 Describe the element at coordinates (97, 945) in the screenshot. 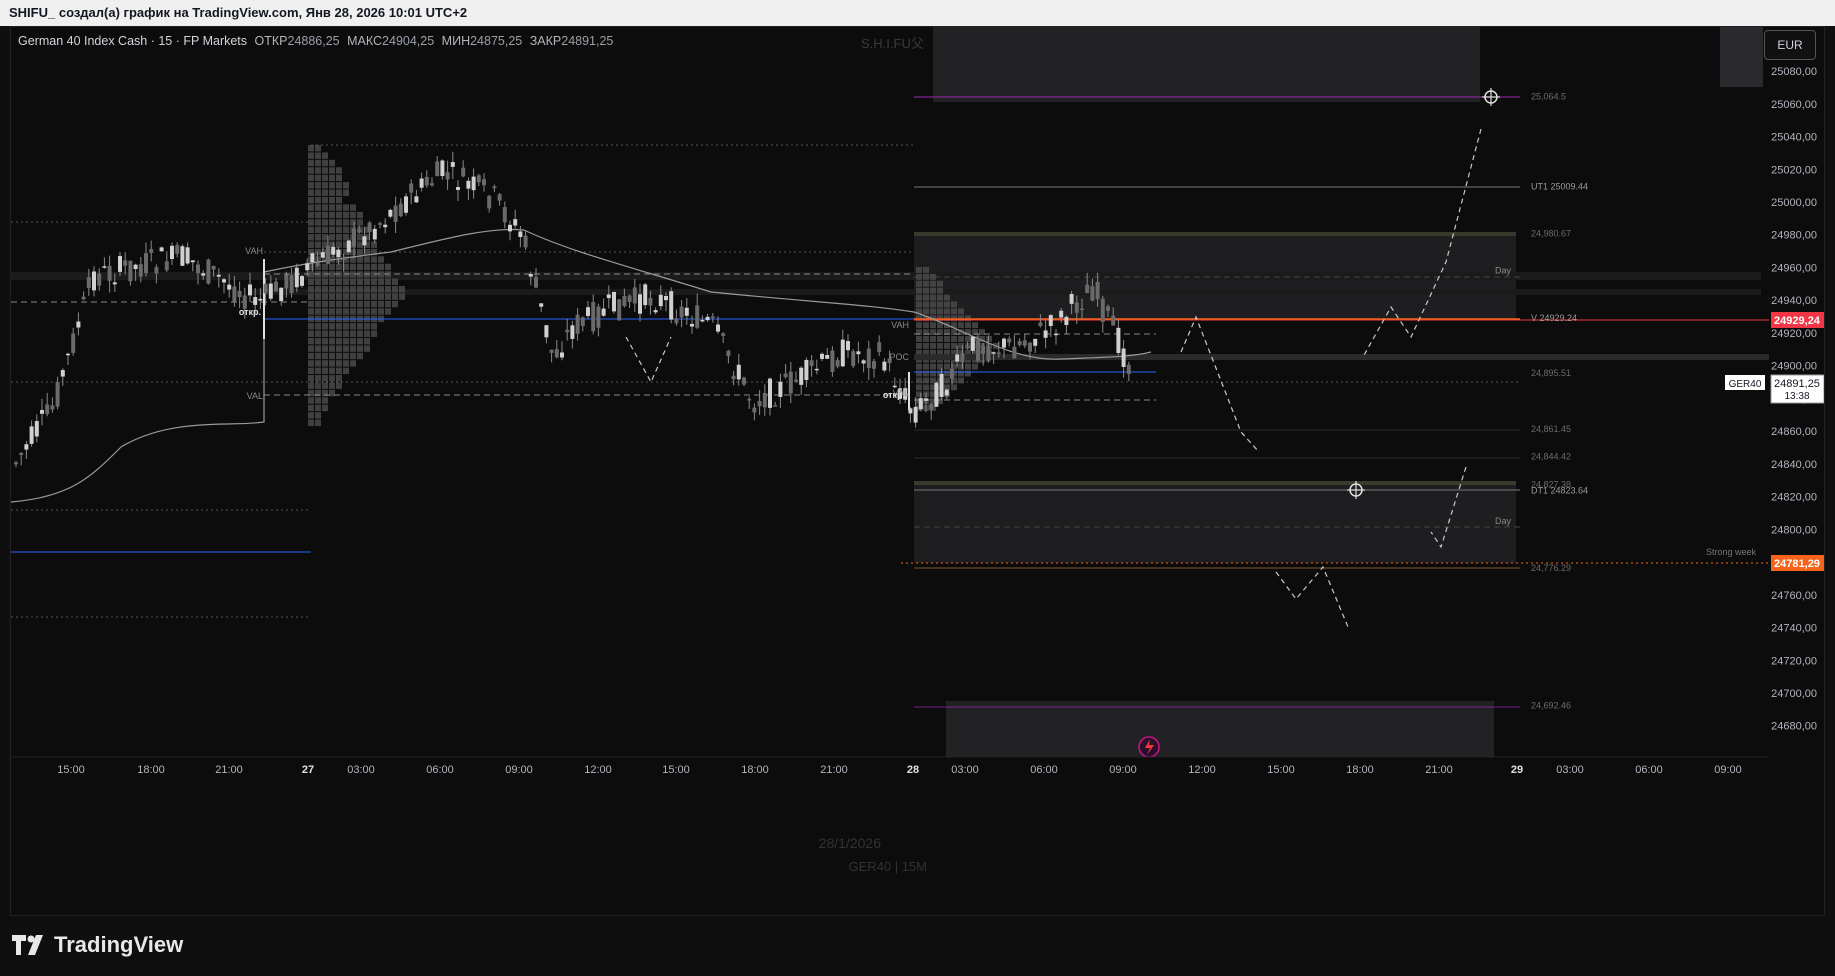

I see `tradingview-logo: TradingView` at that location.